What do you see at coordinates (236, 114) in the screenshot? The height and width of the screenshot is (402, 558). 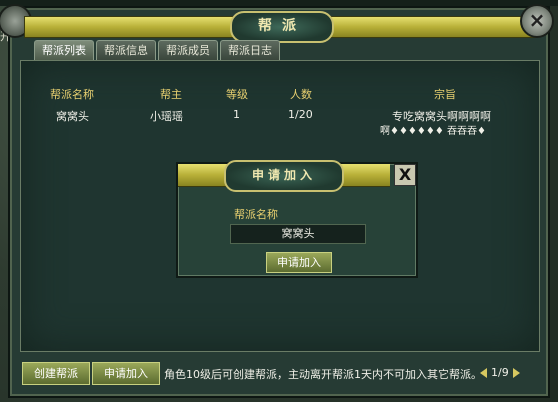 I see `row-level: 1` at bounding box center [236, 114].